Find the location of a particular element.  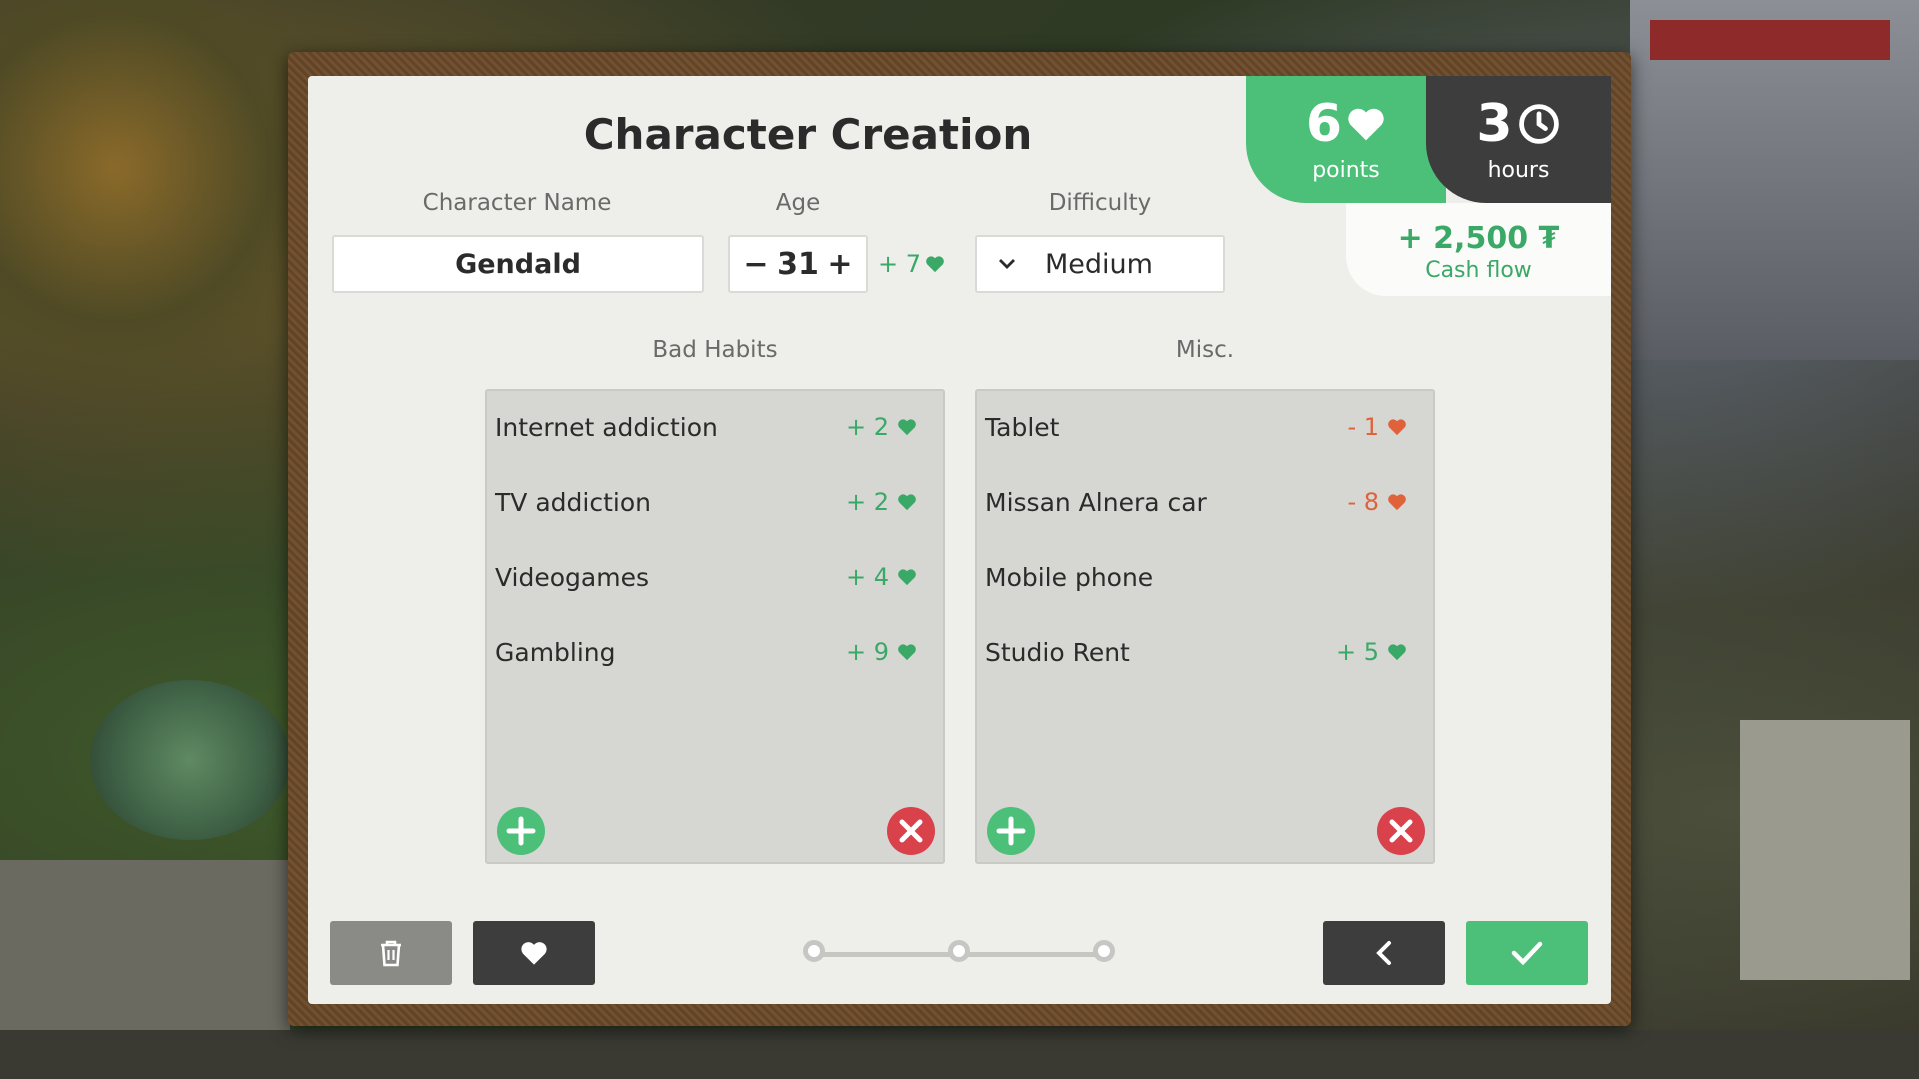

cashflow-label: Cash flow is located at coordinates (1478, 270).